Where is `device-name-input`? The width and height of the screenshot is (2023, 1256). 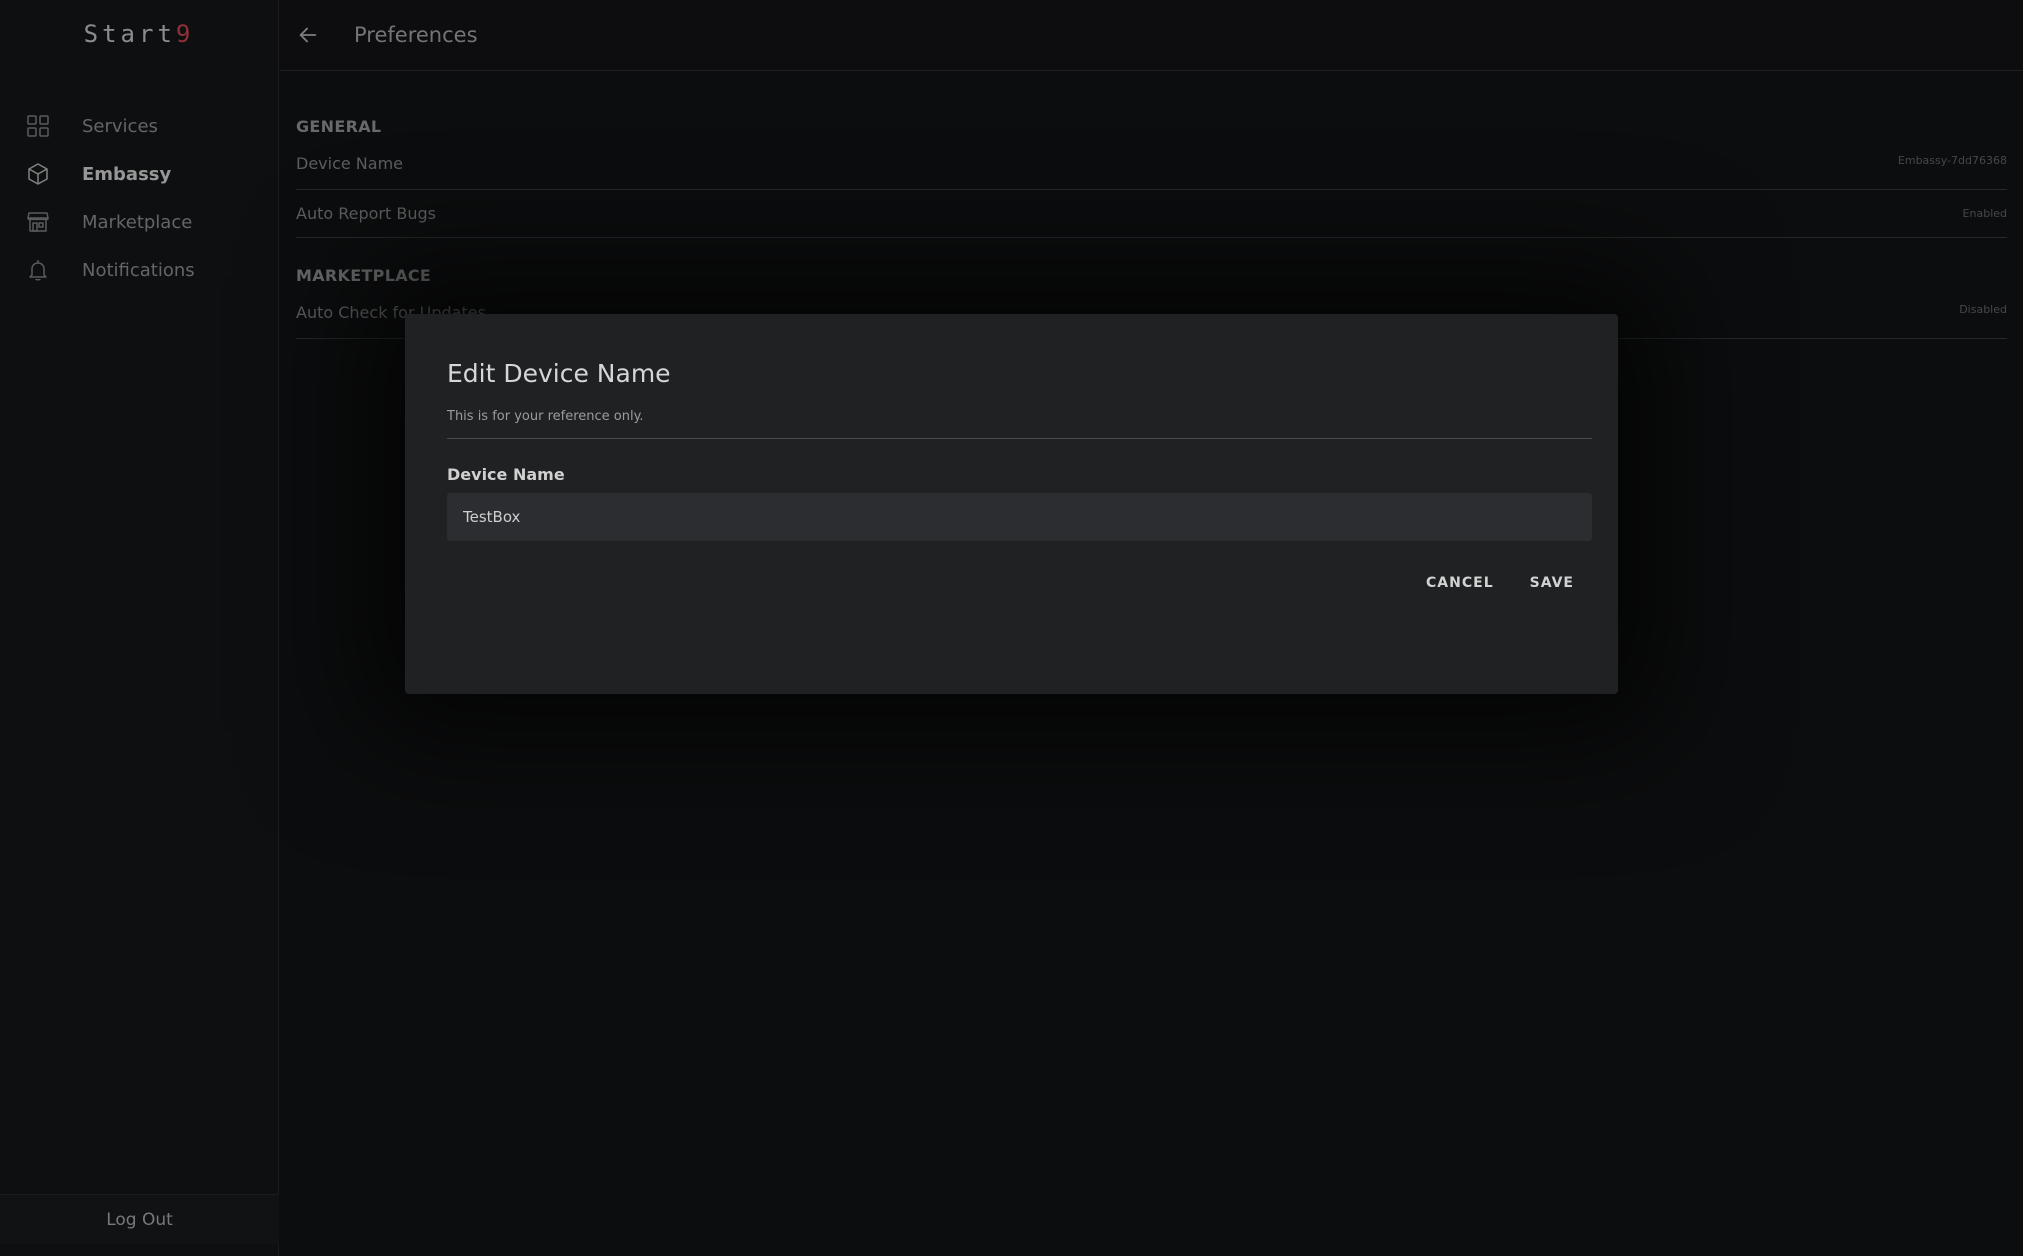 device-name-input is located at coordinates (1019, 517).